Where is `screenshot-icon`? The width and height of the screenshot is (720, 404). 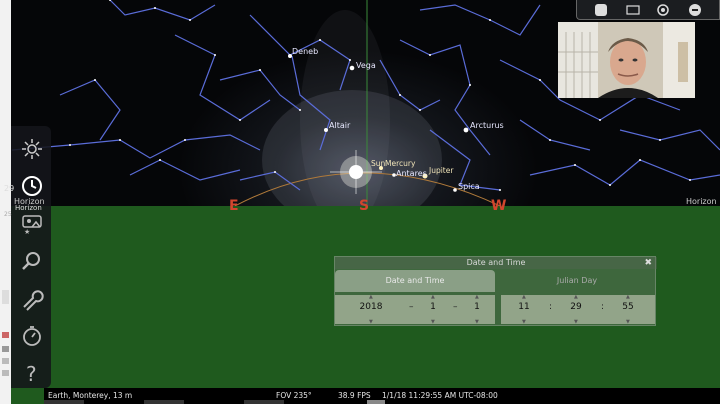 screenshot-icon is located at coordinates (601, 10).